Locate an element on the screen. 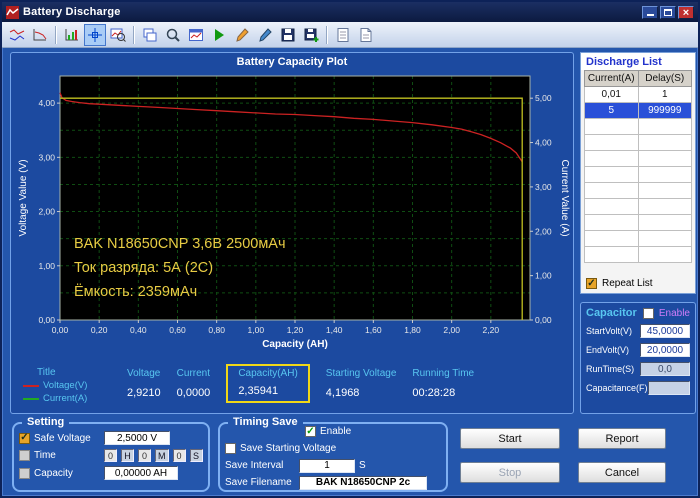 This screenshot has height=498, width=700. close-button is located at coordinates (686, 12).